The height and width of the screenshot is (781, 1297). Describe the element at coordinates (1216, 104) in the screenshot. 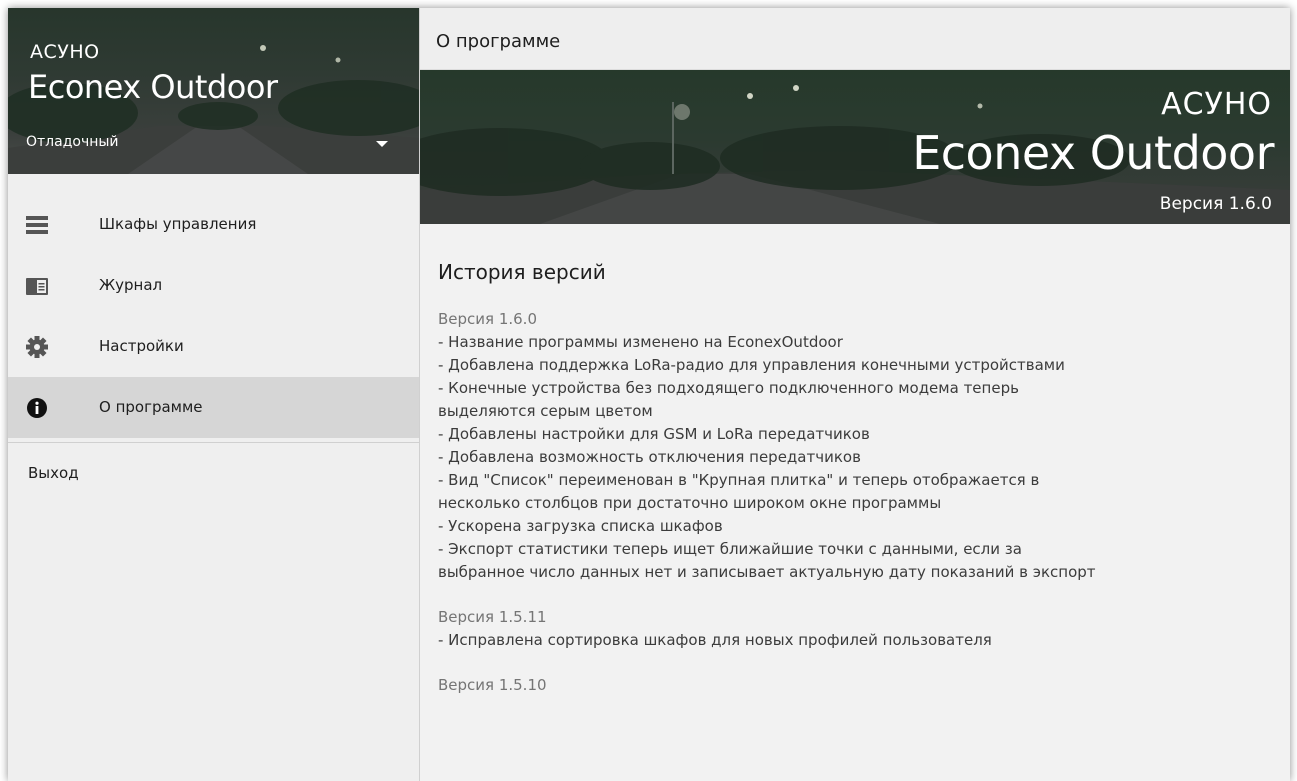

I see `banner-subtitle: АСУНО` at that location.